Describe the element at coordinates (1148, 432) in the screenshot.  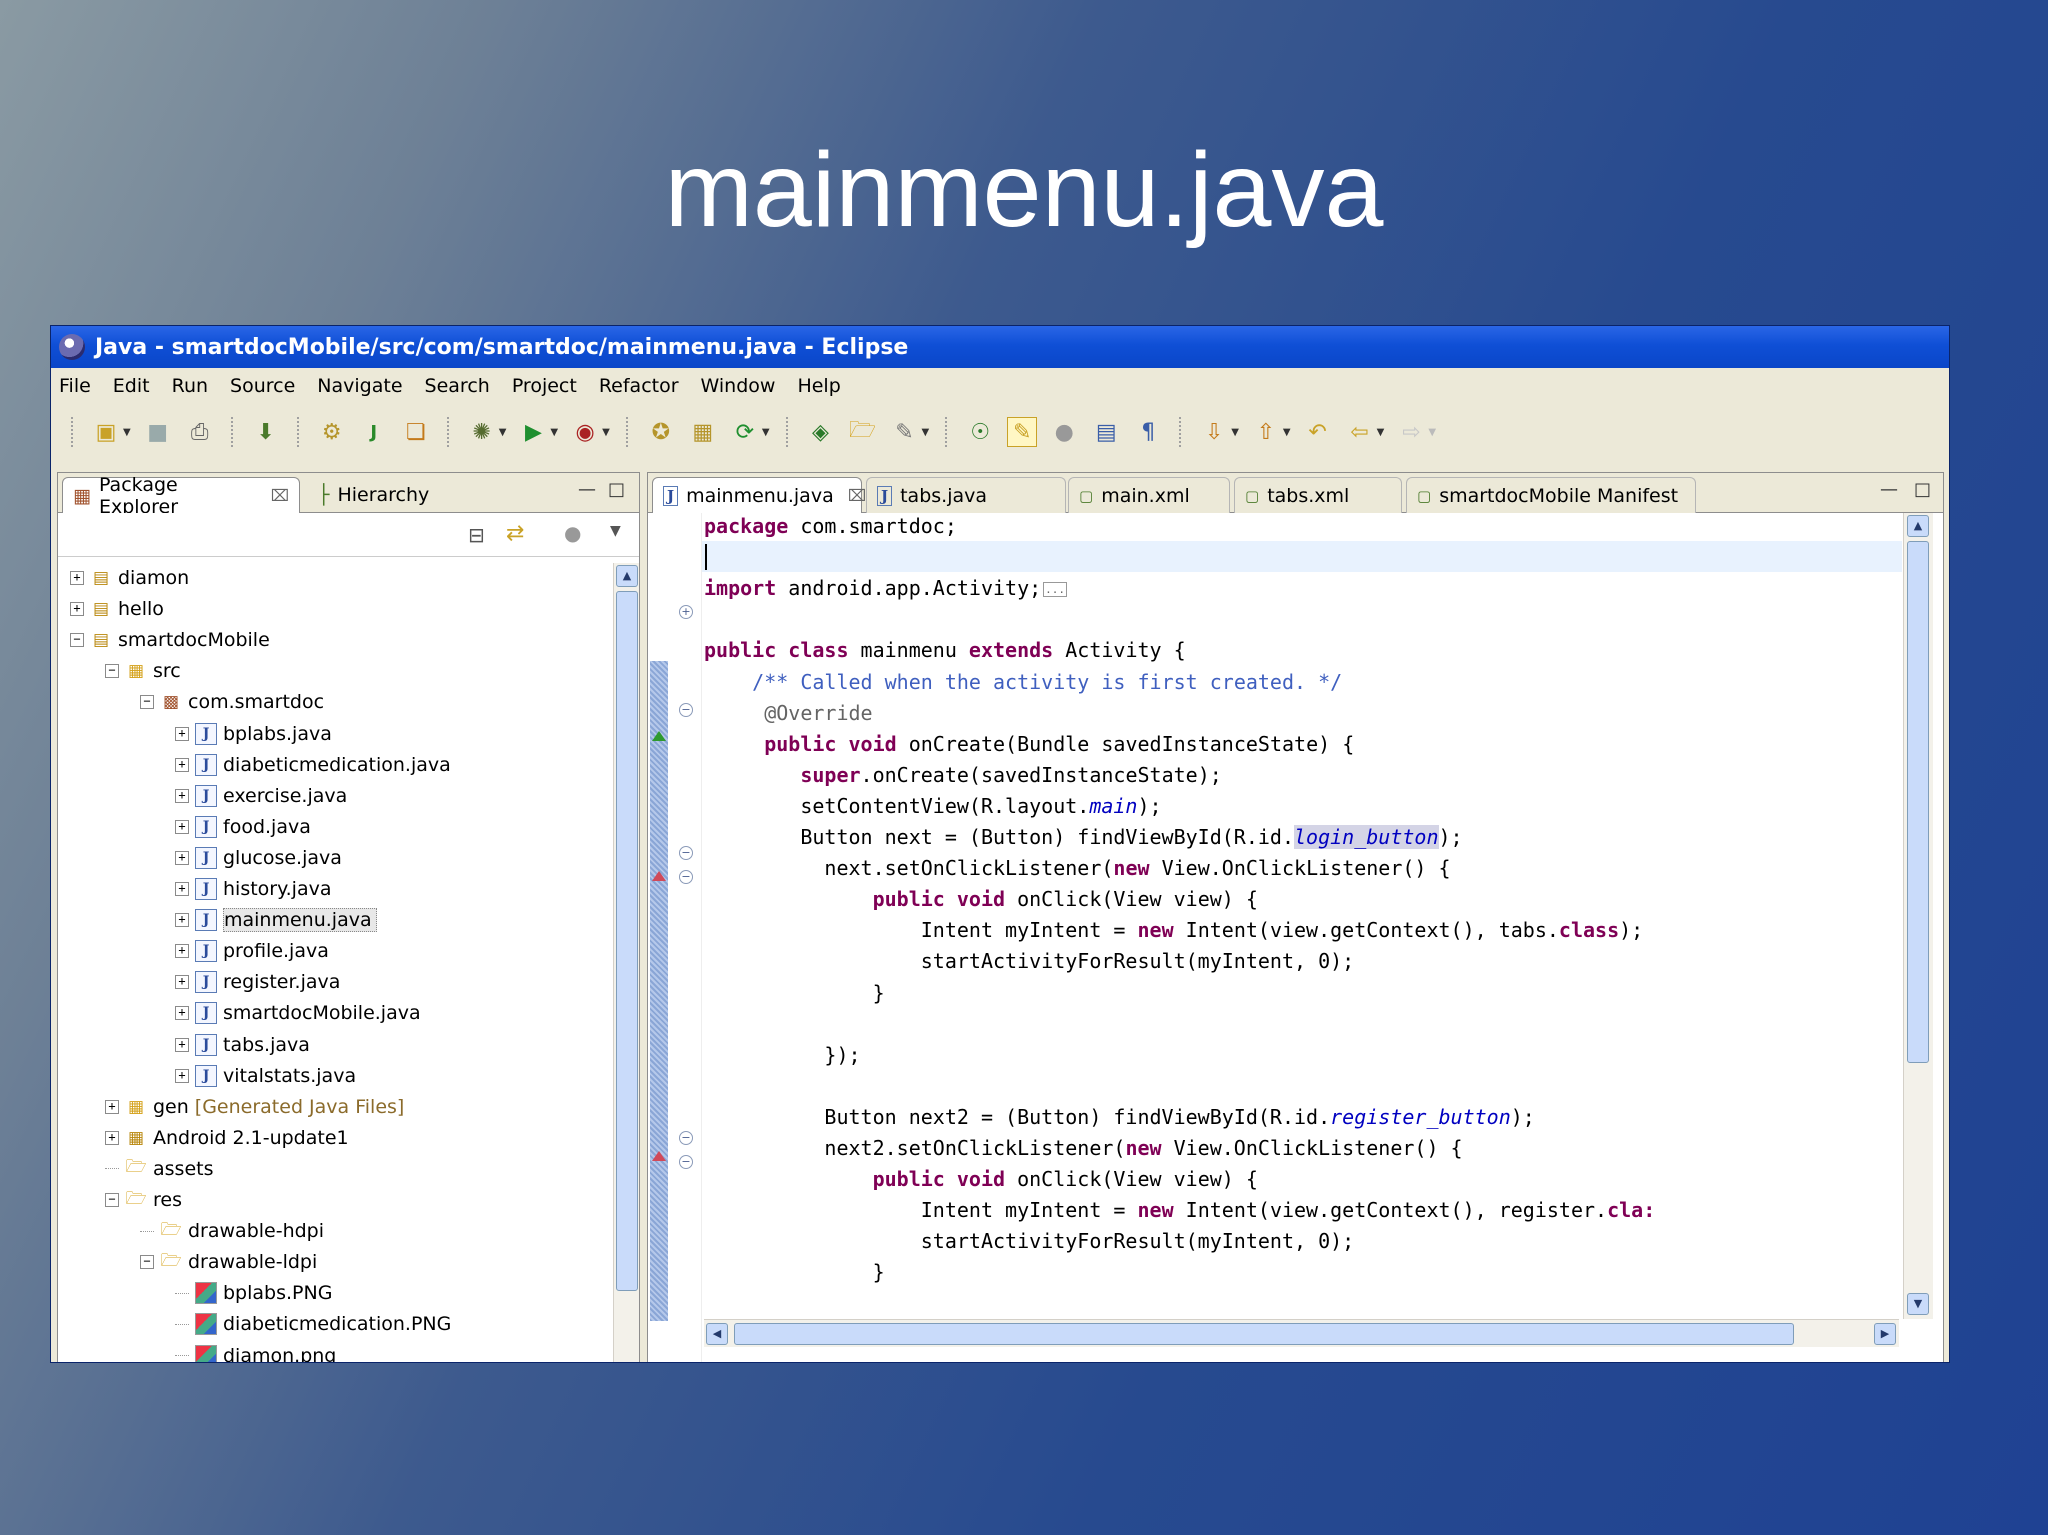
I see `paragraph-icon: ¶` at that location.